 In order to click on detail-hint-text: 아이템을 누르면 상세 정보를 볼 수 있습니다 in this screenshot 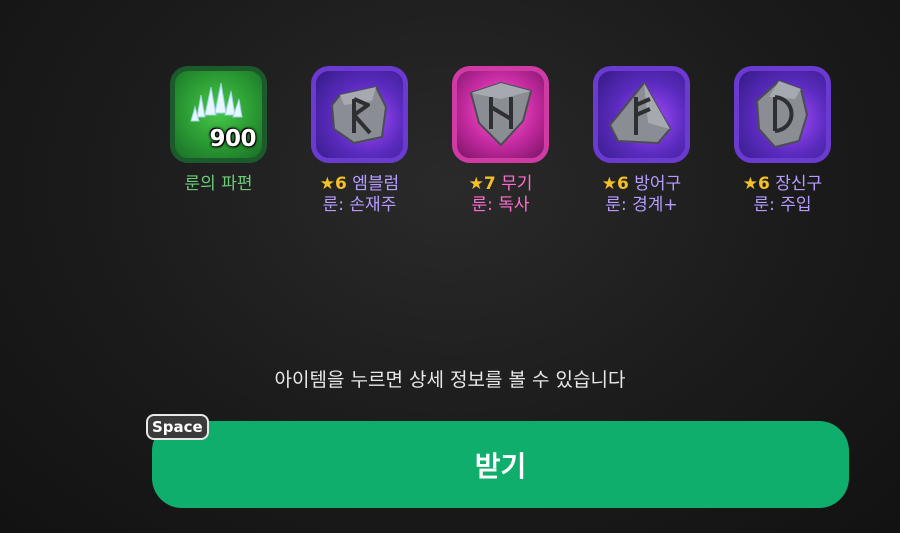, I will do `click(450, 380)`.